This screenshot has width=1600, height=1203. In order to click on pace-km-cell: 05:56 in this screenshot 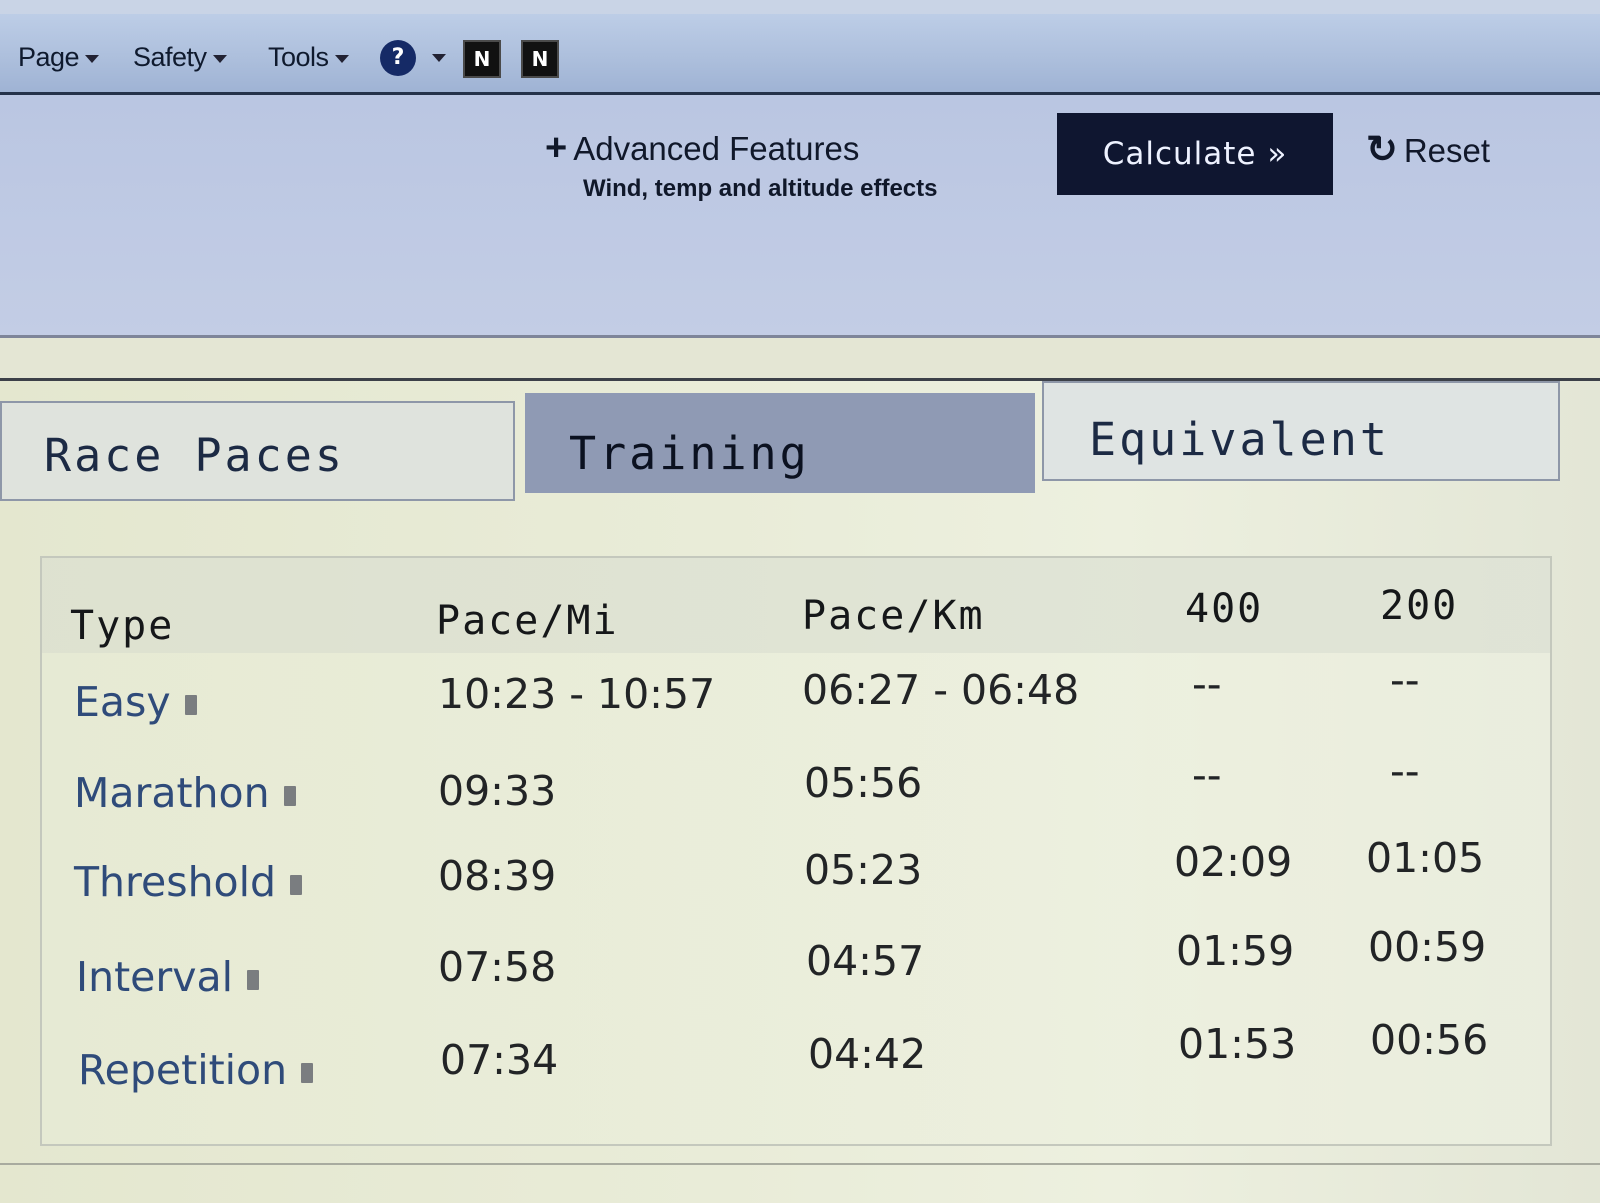, I will do `click(863, 783)`.